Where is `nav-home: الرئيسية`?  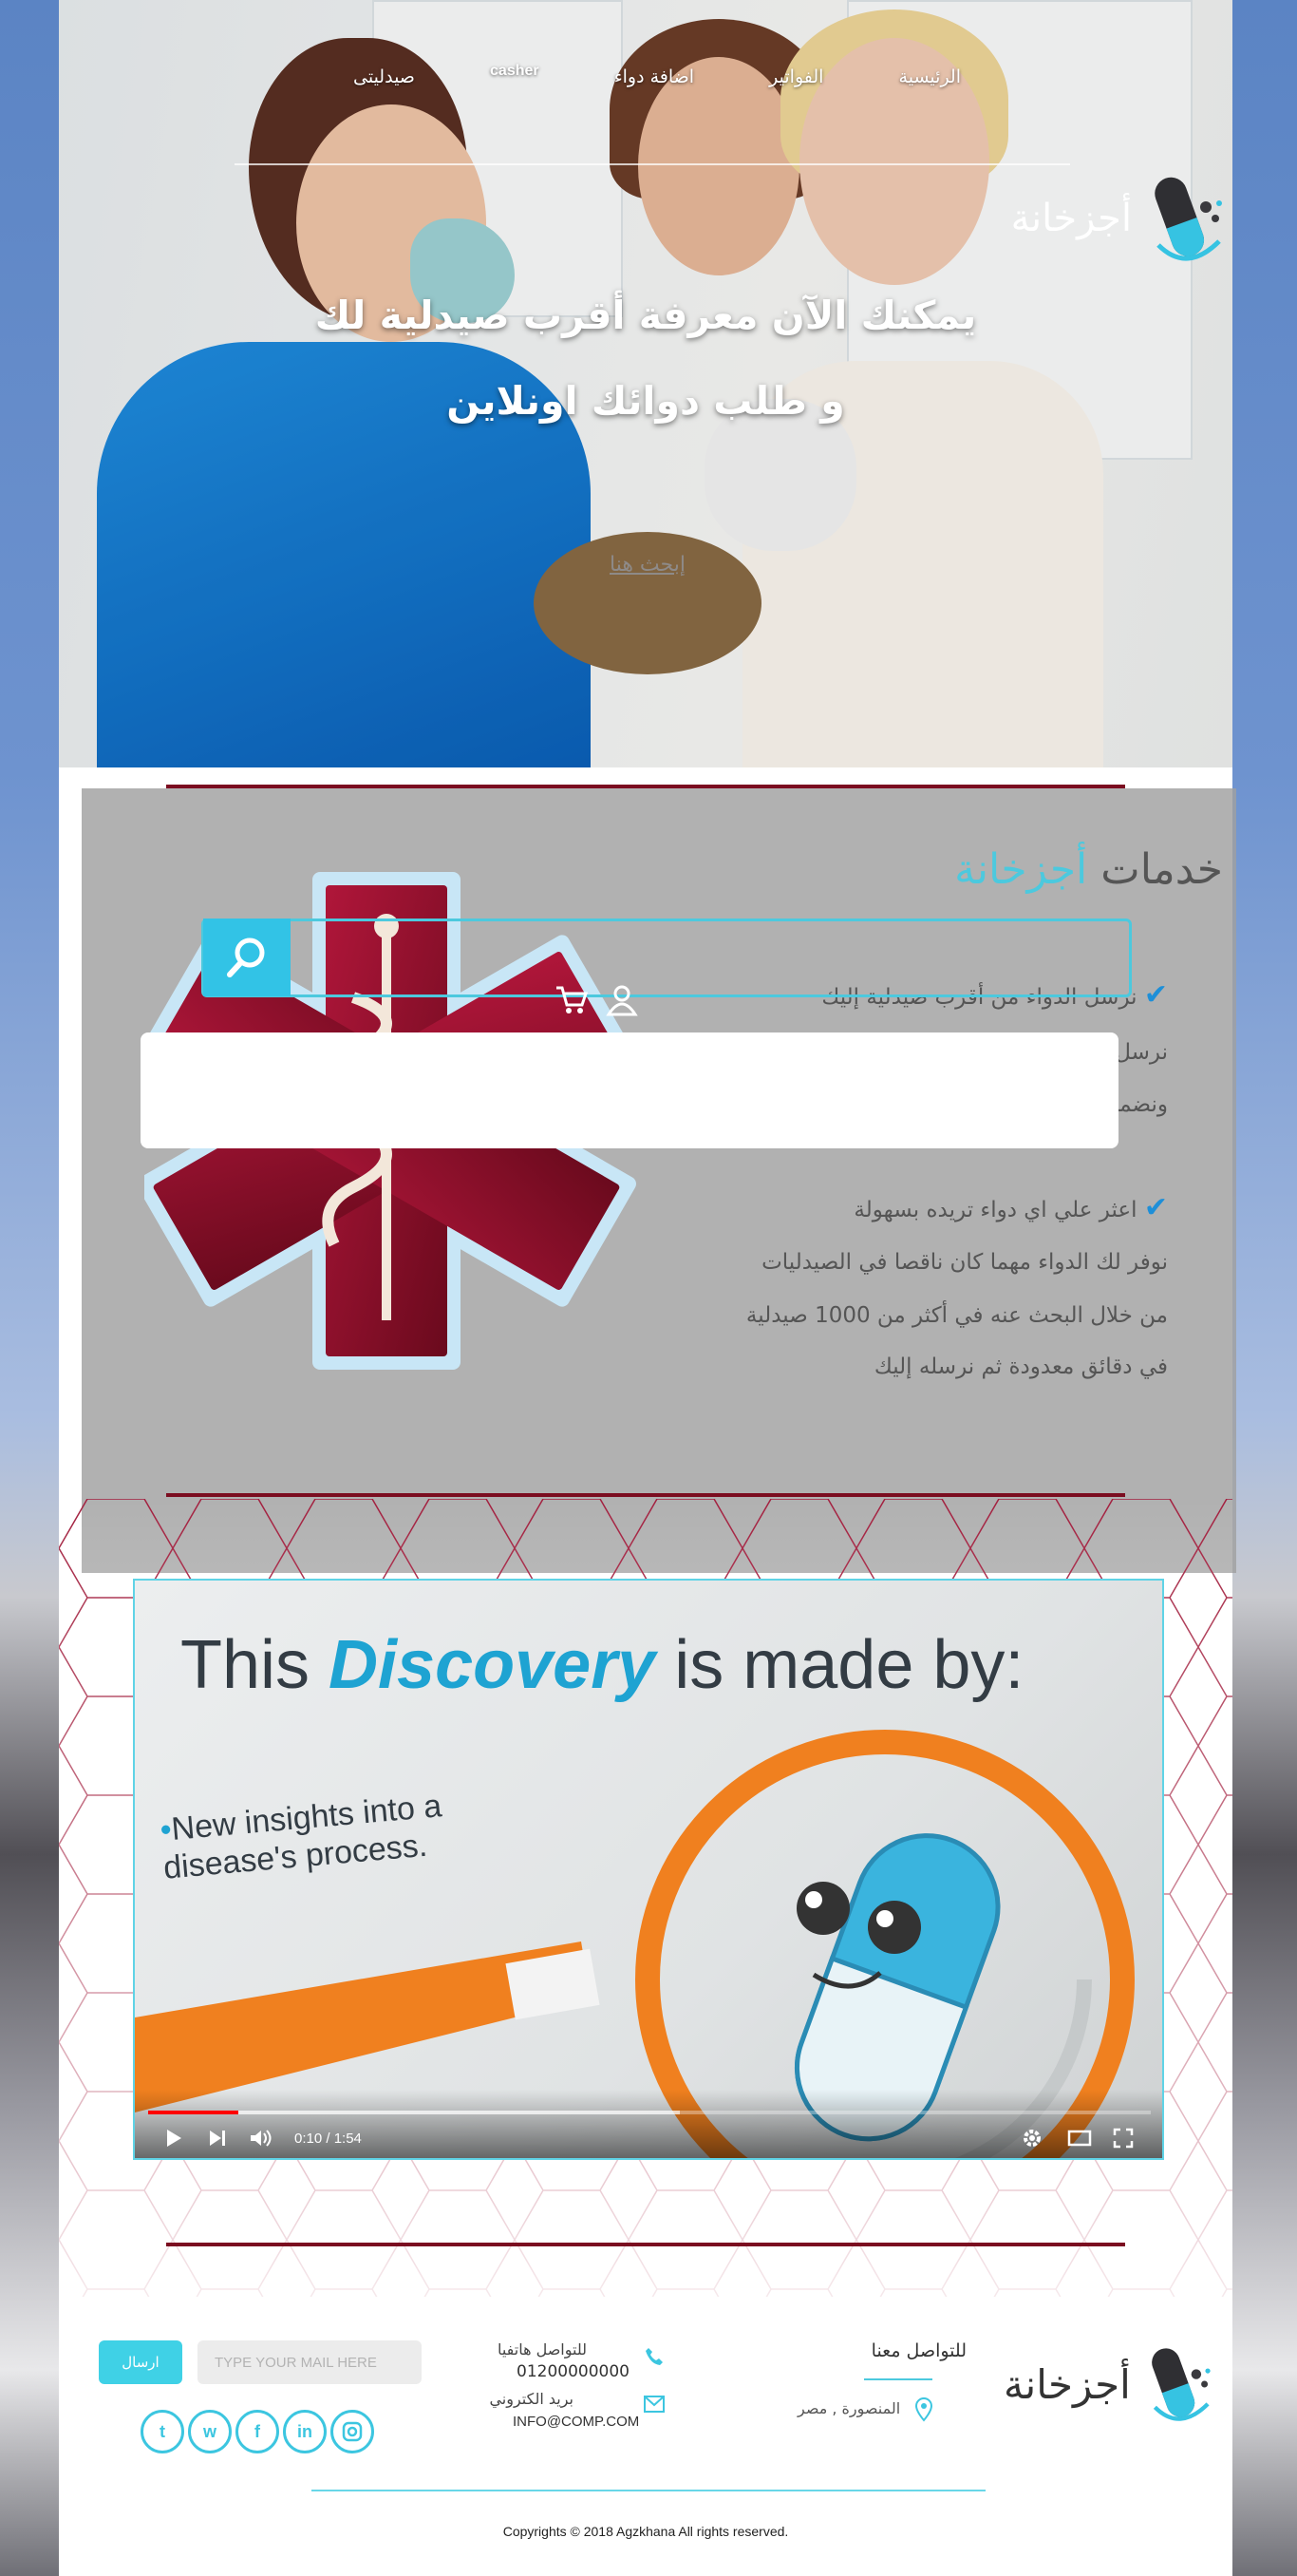 nav-home: الرئيسية is located at coordinates (930, 76).